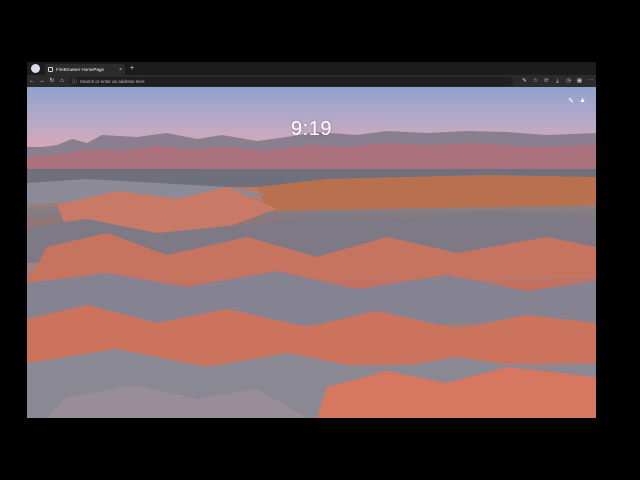 This screenshot has height=480, width=640. I want to click on forward-button: →, so click(42, 81).